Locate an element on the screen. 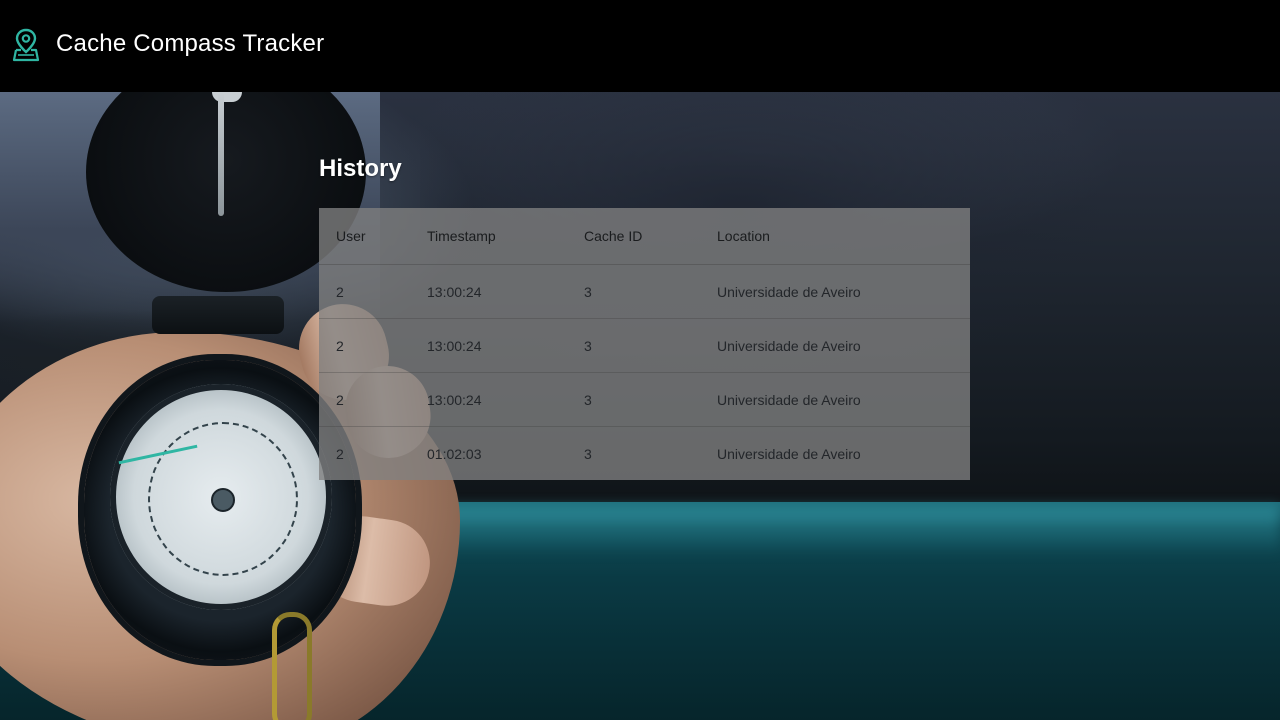  table-header-row: User Timestamp Cache ID Location is located at coordinates (644, 236).